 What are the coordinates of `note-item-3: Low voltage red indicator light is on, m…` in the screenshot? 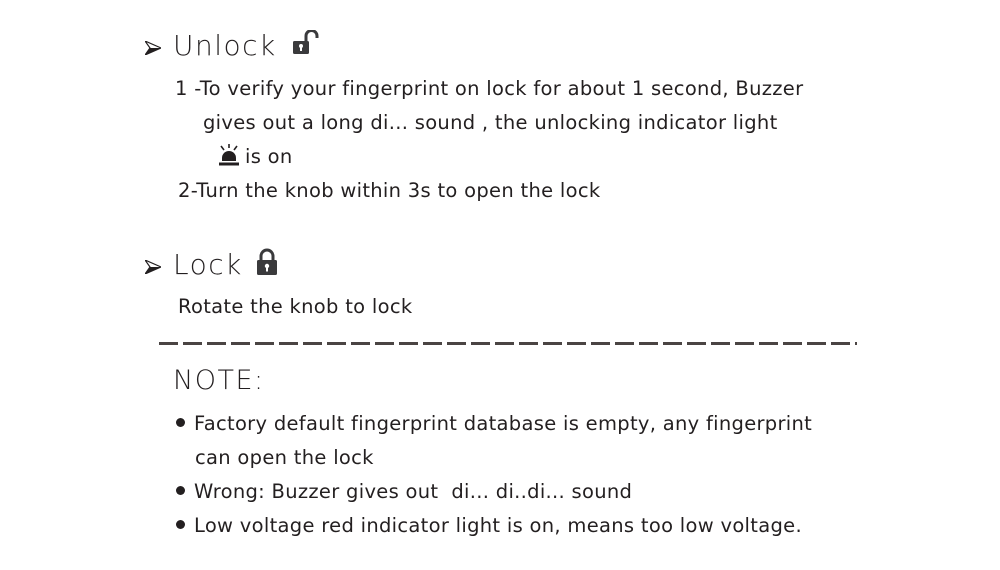 It's located at (489, 525).